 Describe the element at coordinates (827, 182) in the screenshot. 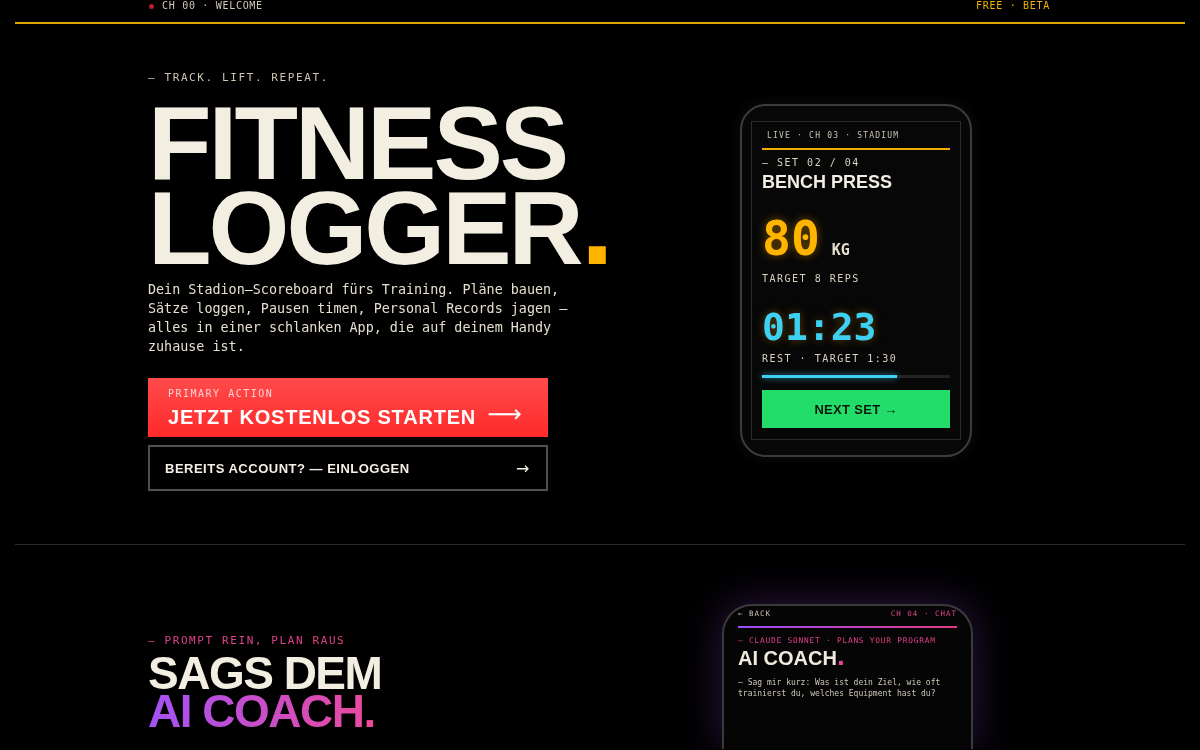

I see `exercise-title: BENCH PRESS` at that location.